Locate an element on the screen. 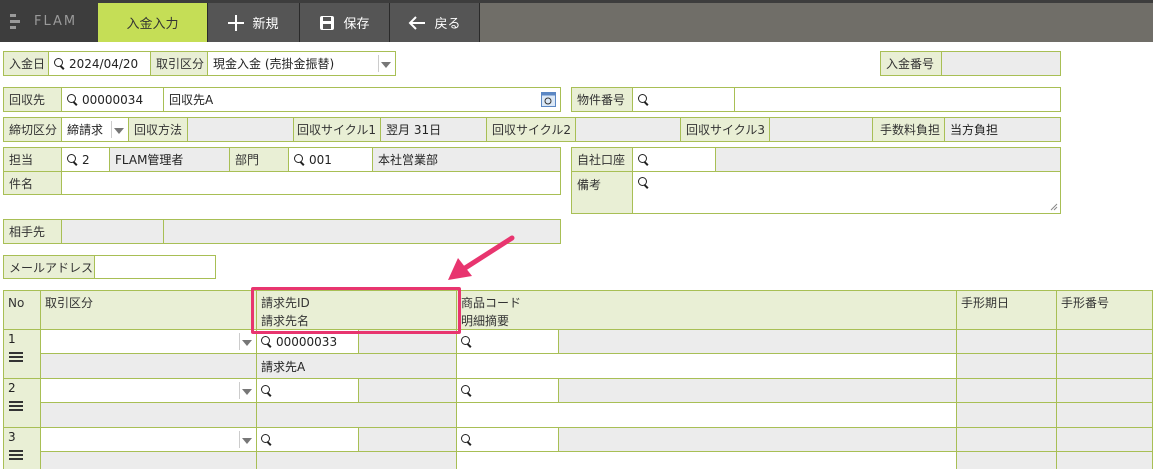  property-no-name-field is located at coordinates (897, 99).